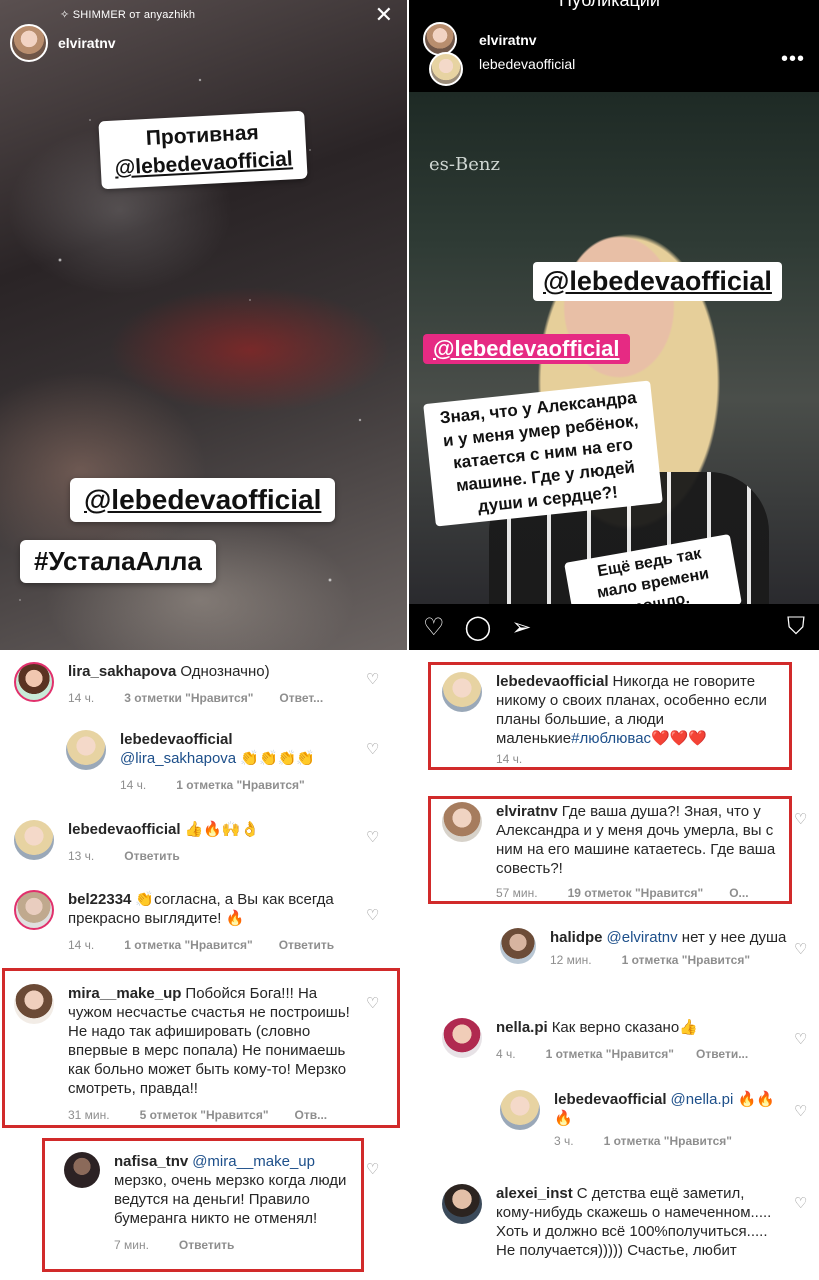 The image size is (819, 1280). Describe the element at coordinates (734, 937) in the screenshot. I see `comment-text: нет у нее душа` at that location.